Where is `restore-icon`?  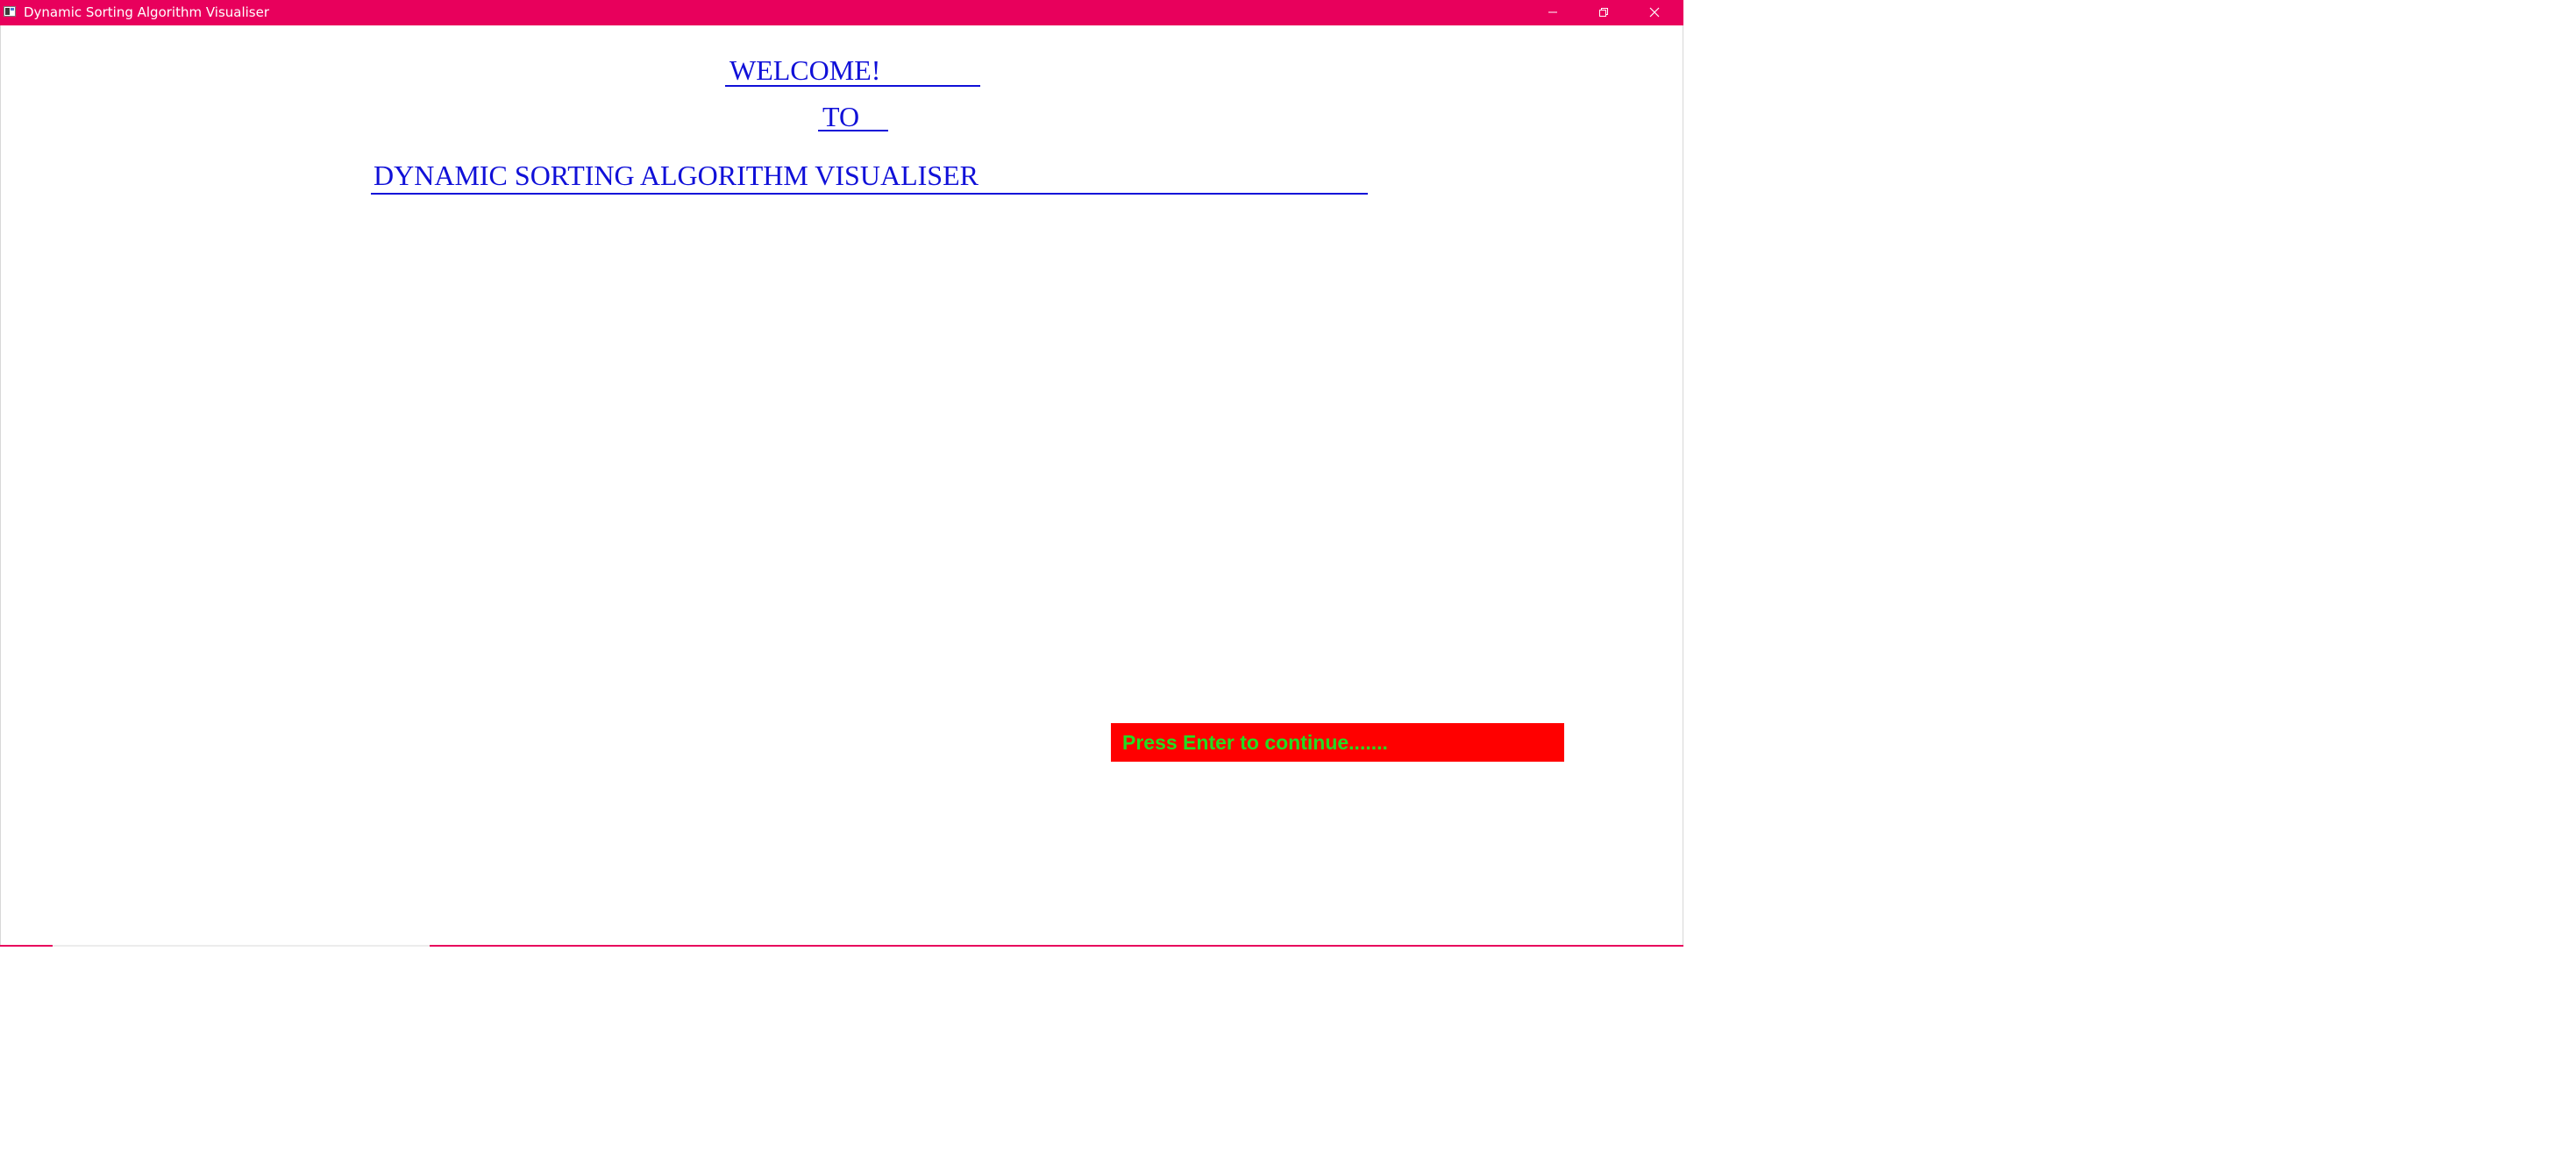 restore-icon is located at coordinates (1603, 12).